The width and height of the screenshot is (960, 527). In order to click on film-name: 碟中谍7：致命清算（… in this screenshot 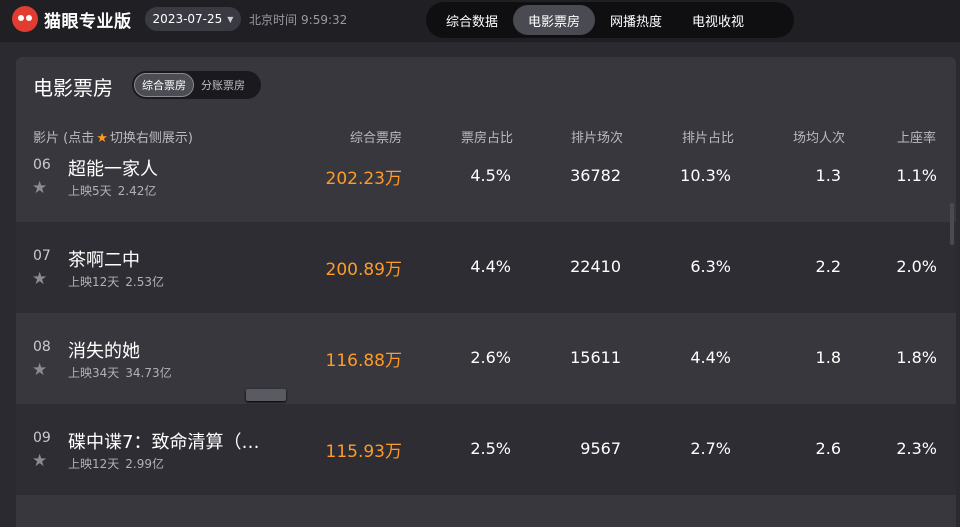, I will do `click(164, 442)`.